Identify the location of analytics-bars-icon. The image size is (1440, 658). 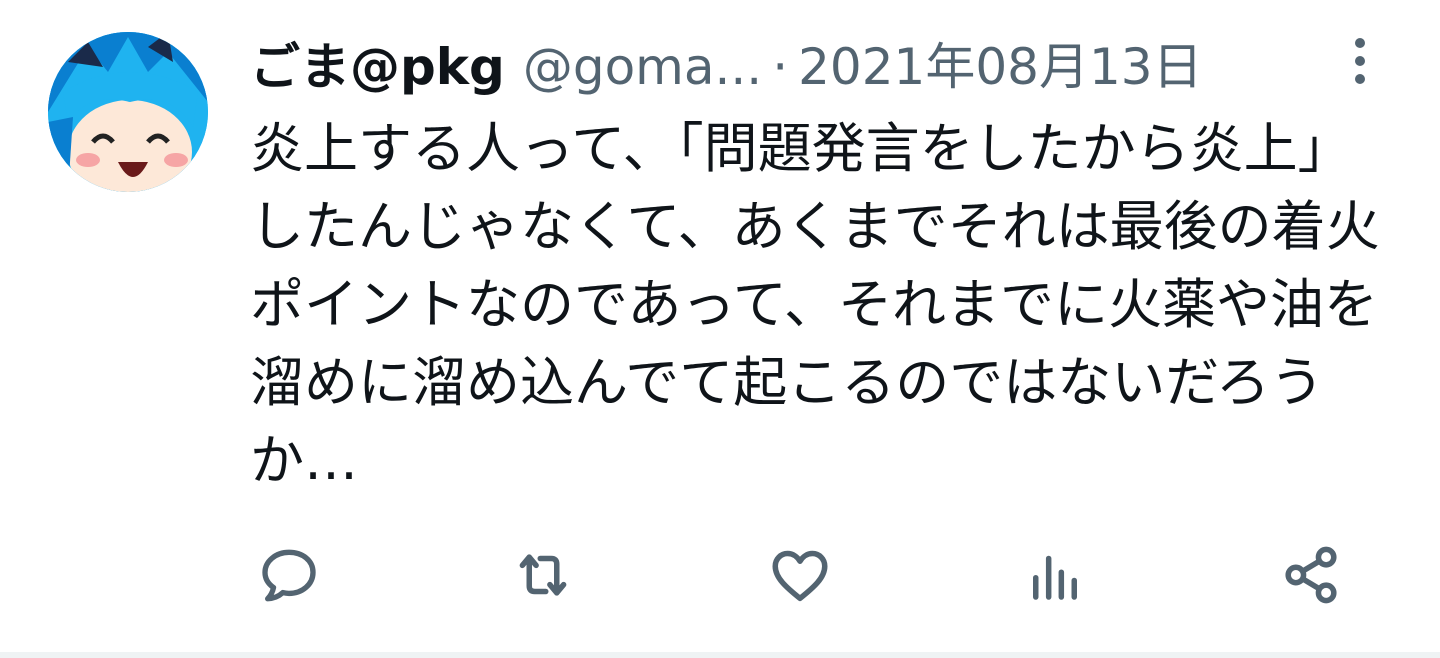
(1055, 577).